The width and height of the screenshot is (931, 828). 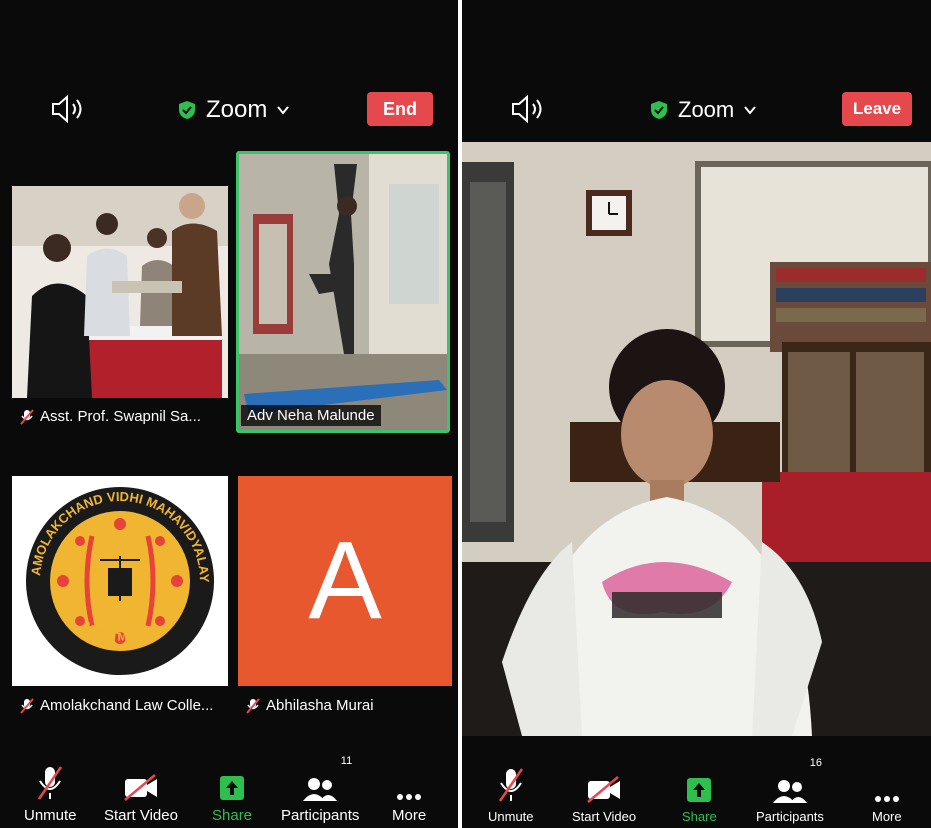 I want to click on video-tile-amolakchand: AMOLAKCHAND VIDHI MAHAVIDYALAYA YAVATMAL, so click(x=120, y=581).